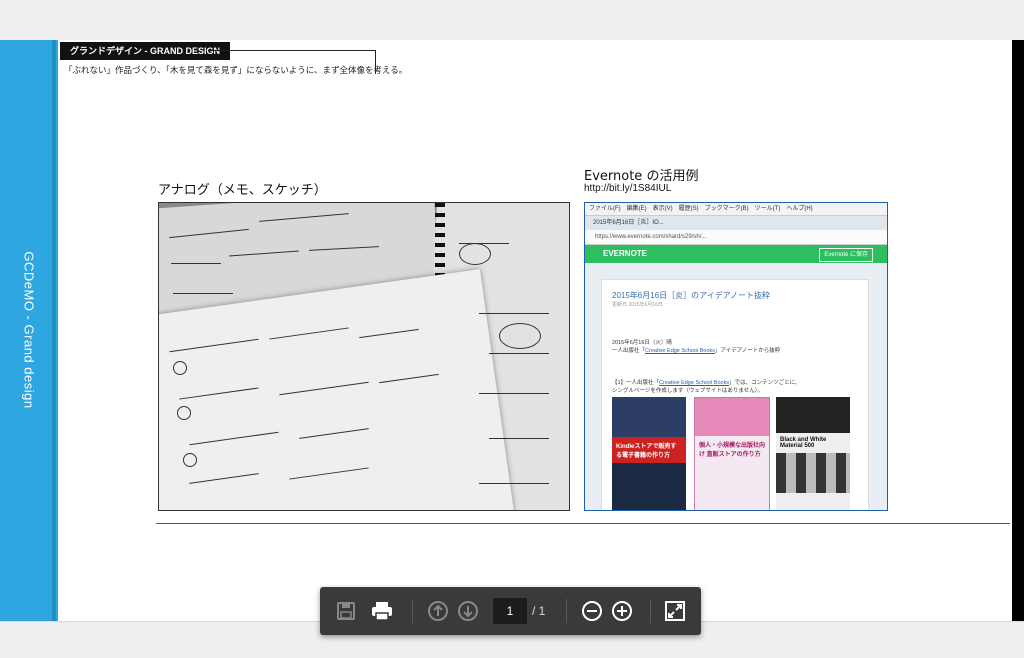 Image resolution: width=1024 pixels, height=658 pixels. I want to click on viewer-top-bar, so click(512, 20).